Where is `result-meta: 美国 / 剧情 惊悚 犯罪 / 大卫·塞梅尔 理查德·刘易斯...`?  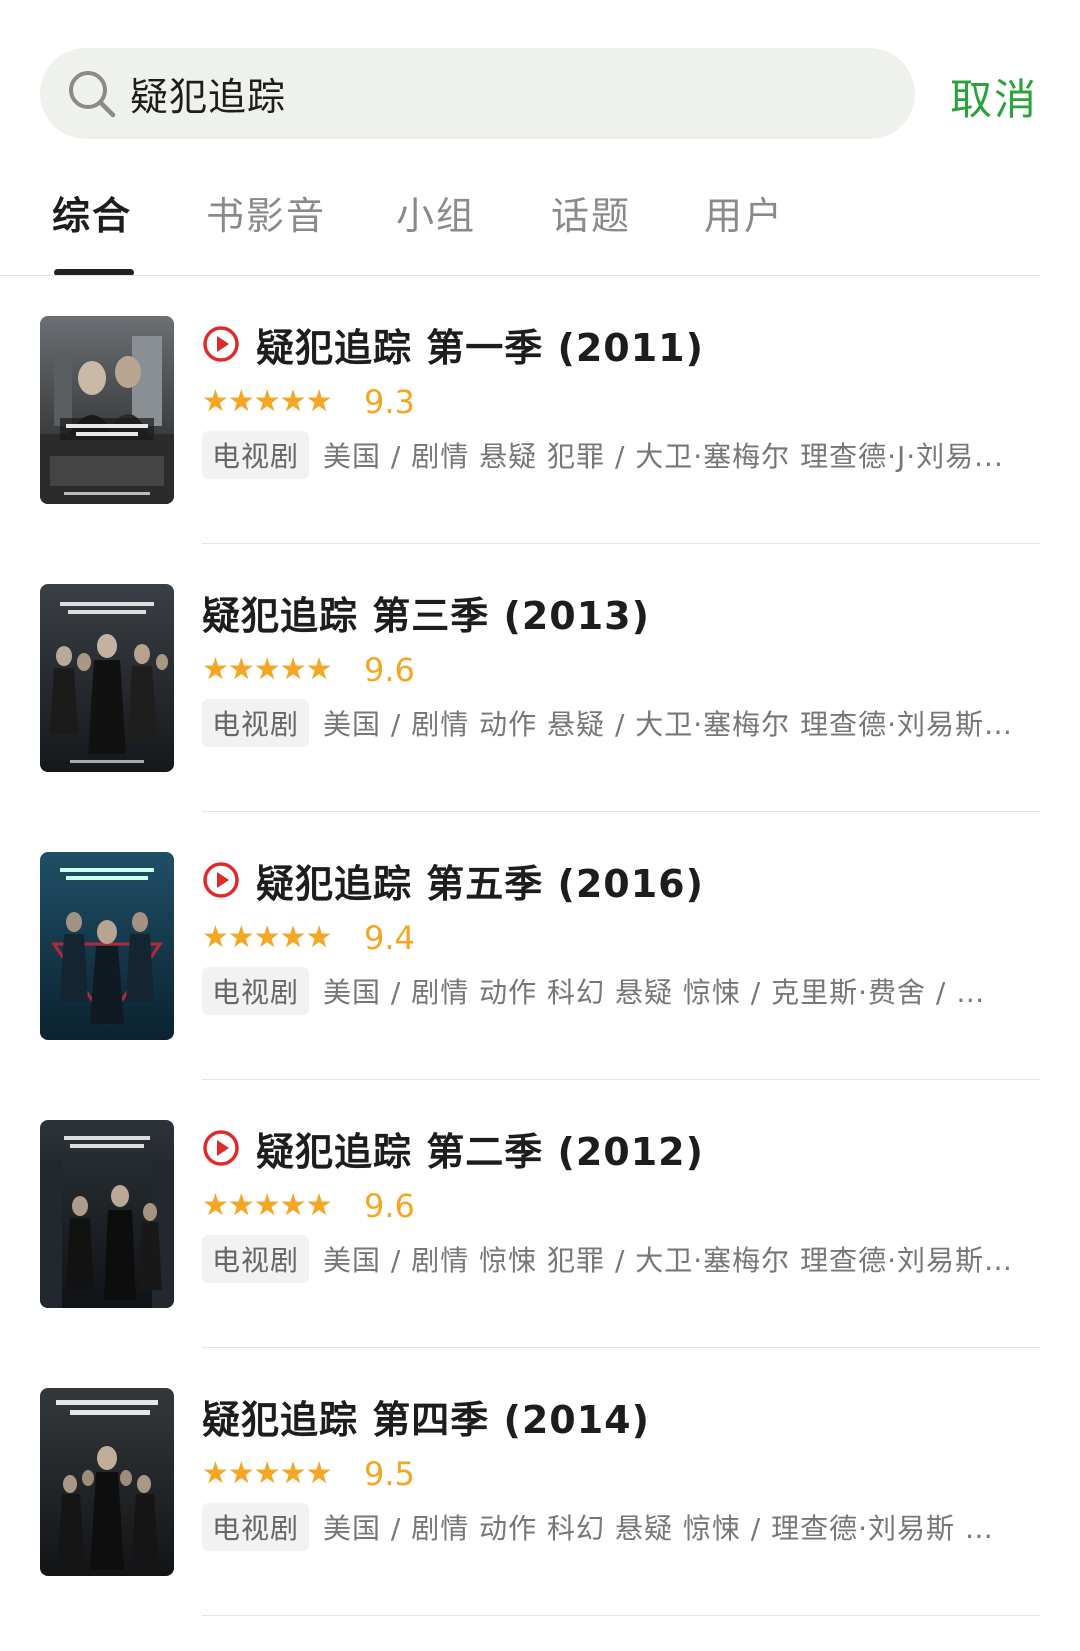 result-meta: 美国 / 剧情 惊悚 犯罪 / 大卫·塞梅尔 理查德·刘易斯... is located at coordinates (668, 1260).